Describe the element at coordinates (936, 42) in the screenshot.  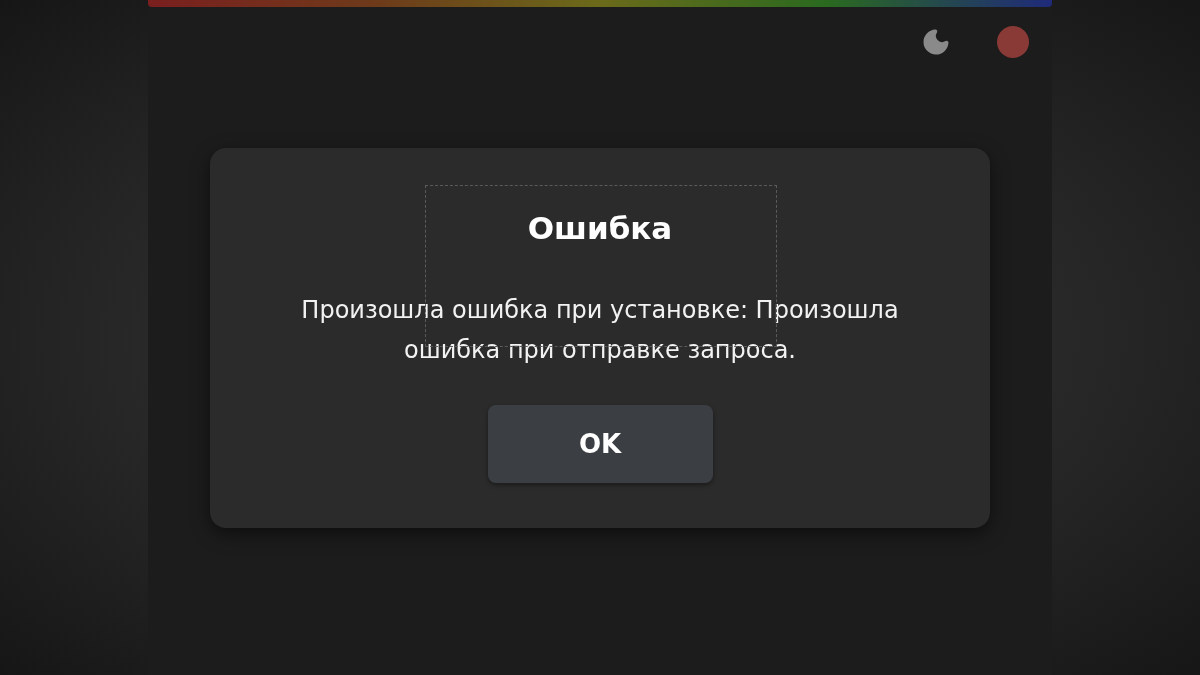
I see `moon-icon` at that location.